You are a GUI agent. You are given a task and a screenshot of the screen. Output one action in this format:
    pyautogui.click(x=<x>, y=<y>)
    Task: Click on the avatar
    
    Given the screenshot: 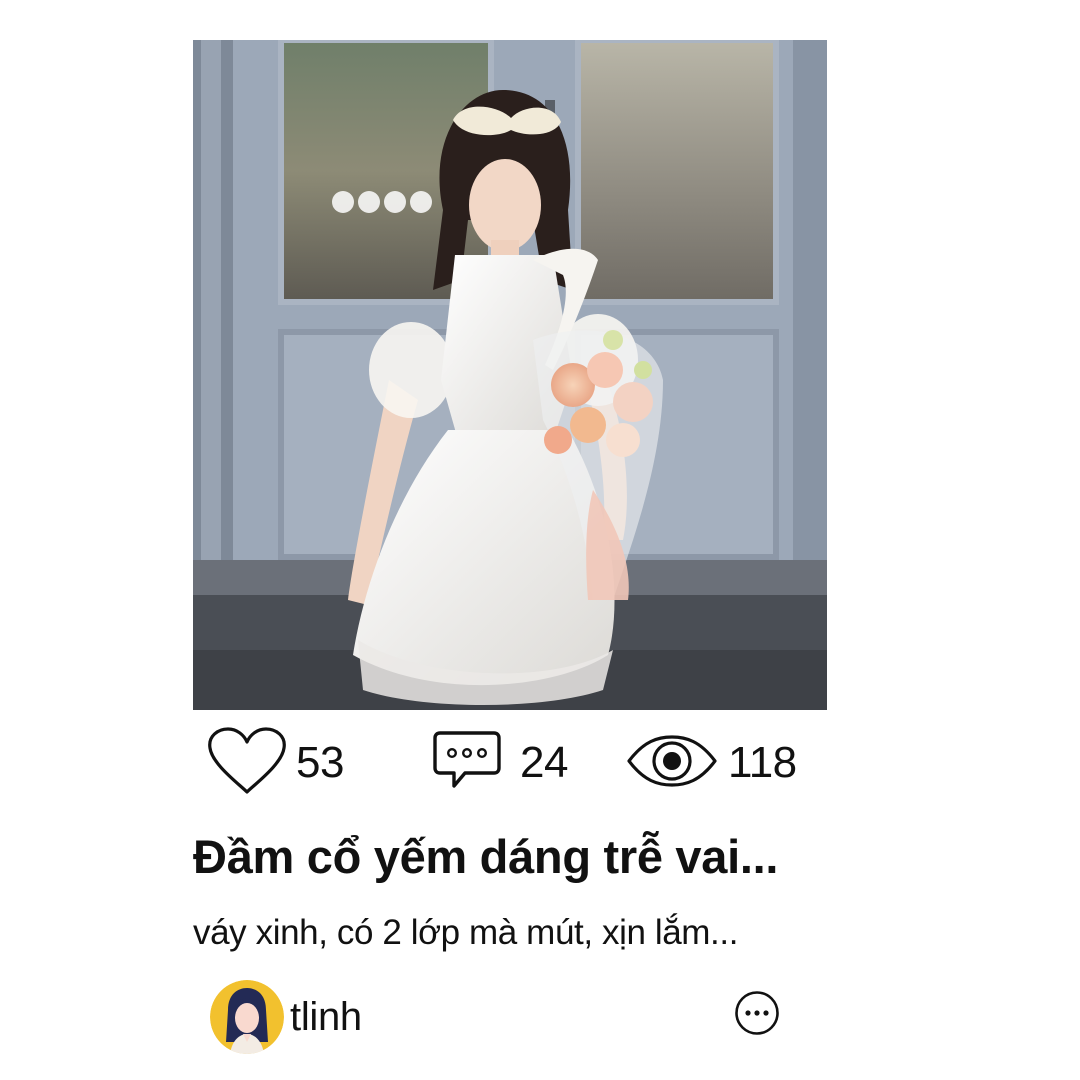 What is the action you would take?
    pyautogui.click(x=247, y=1017)
    